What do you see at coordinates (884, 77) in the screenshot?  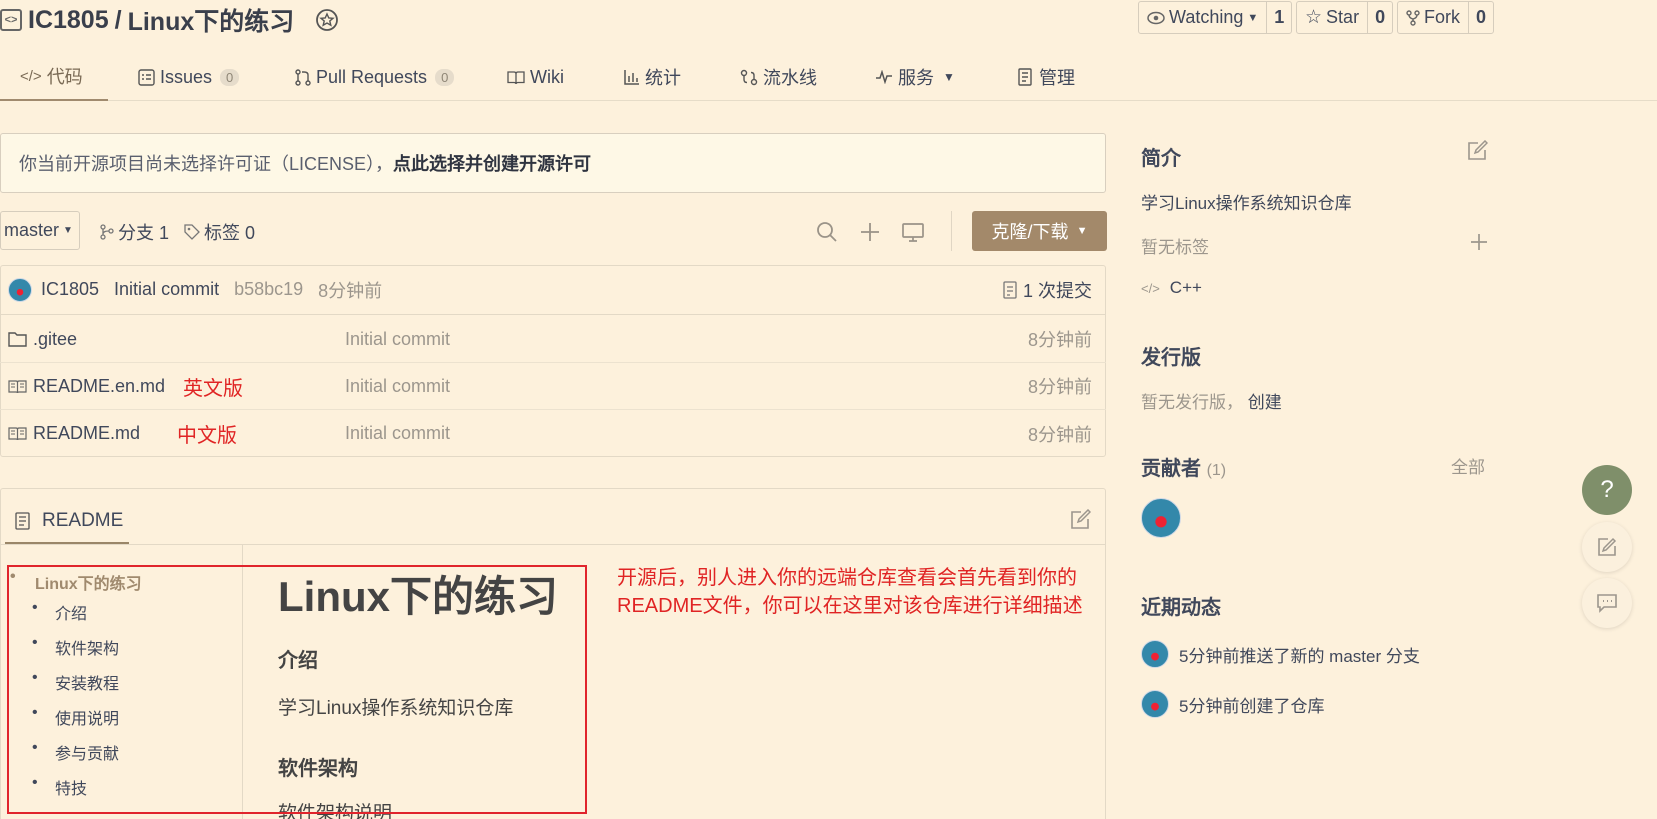 I see `pulse-icon` at bounding box center [884, 77].